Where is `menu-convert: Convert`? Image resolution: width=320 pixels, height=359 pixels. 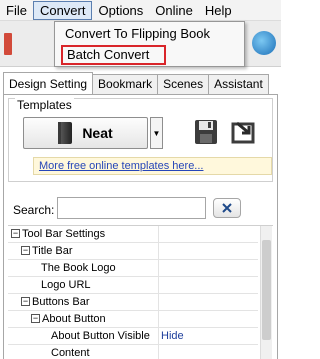
menu-convert: Convert is located at coordinates (62, 10).